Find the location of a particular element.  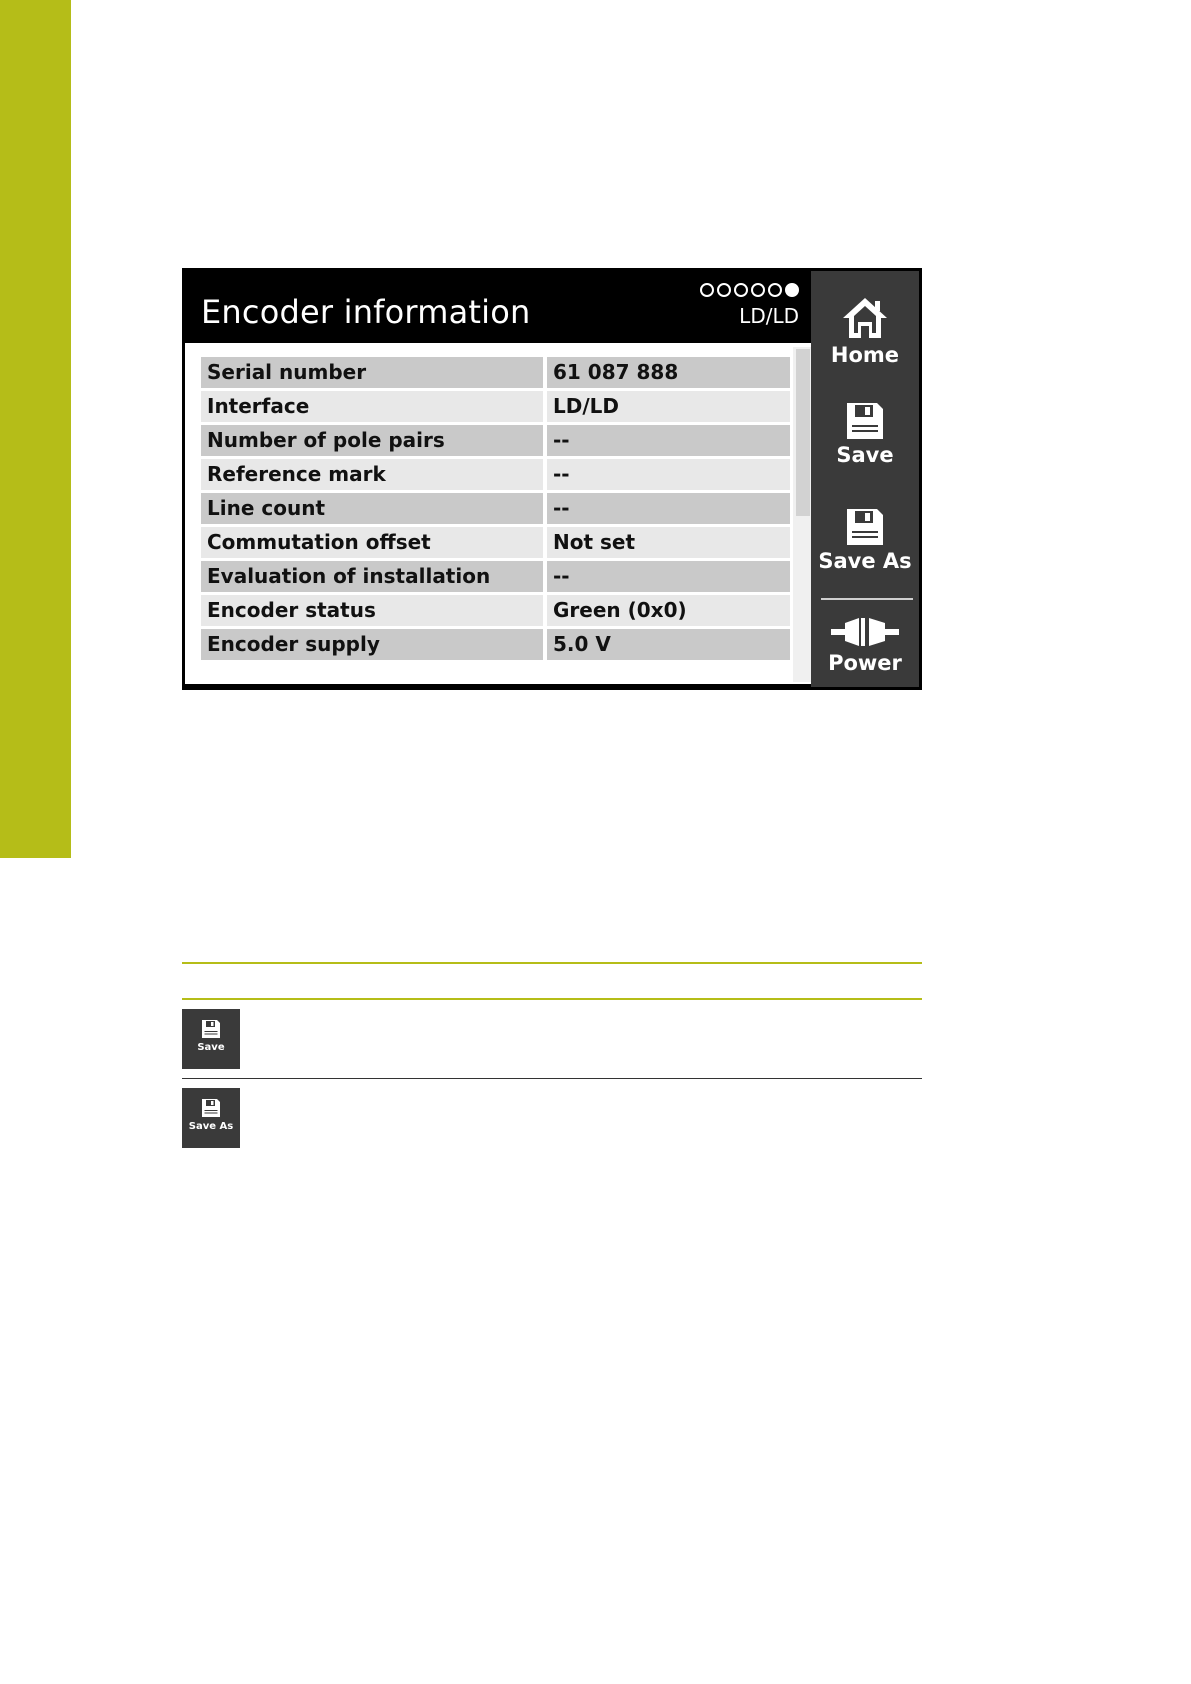

table-row: Encoder supply 5.0 V is located at coordinates (495, 644).